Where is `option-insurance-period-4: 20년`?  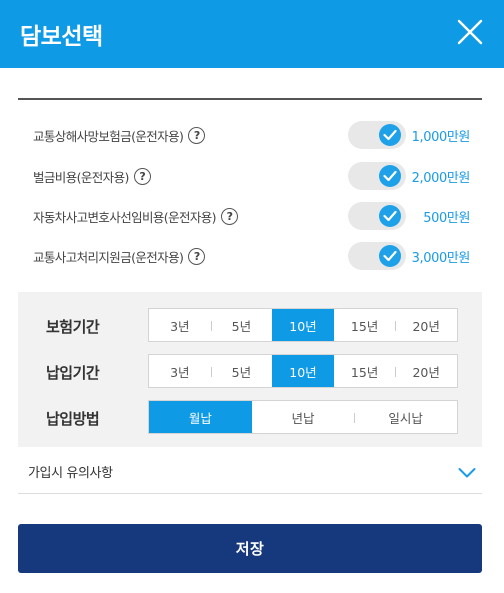
option-insurance-period-4: 20년 is located at coordinates (426, 325).